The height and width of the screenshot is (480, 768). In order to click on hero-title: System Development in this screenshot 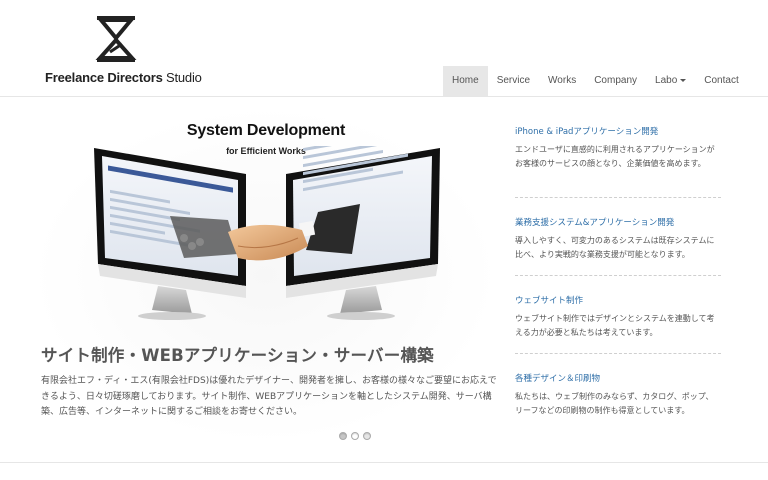, I will do `click(266, 130)`.